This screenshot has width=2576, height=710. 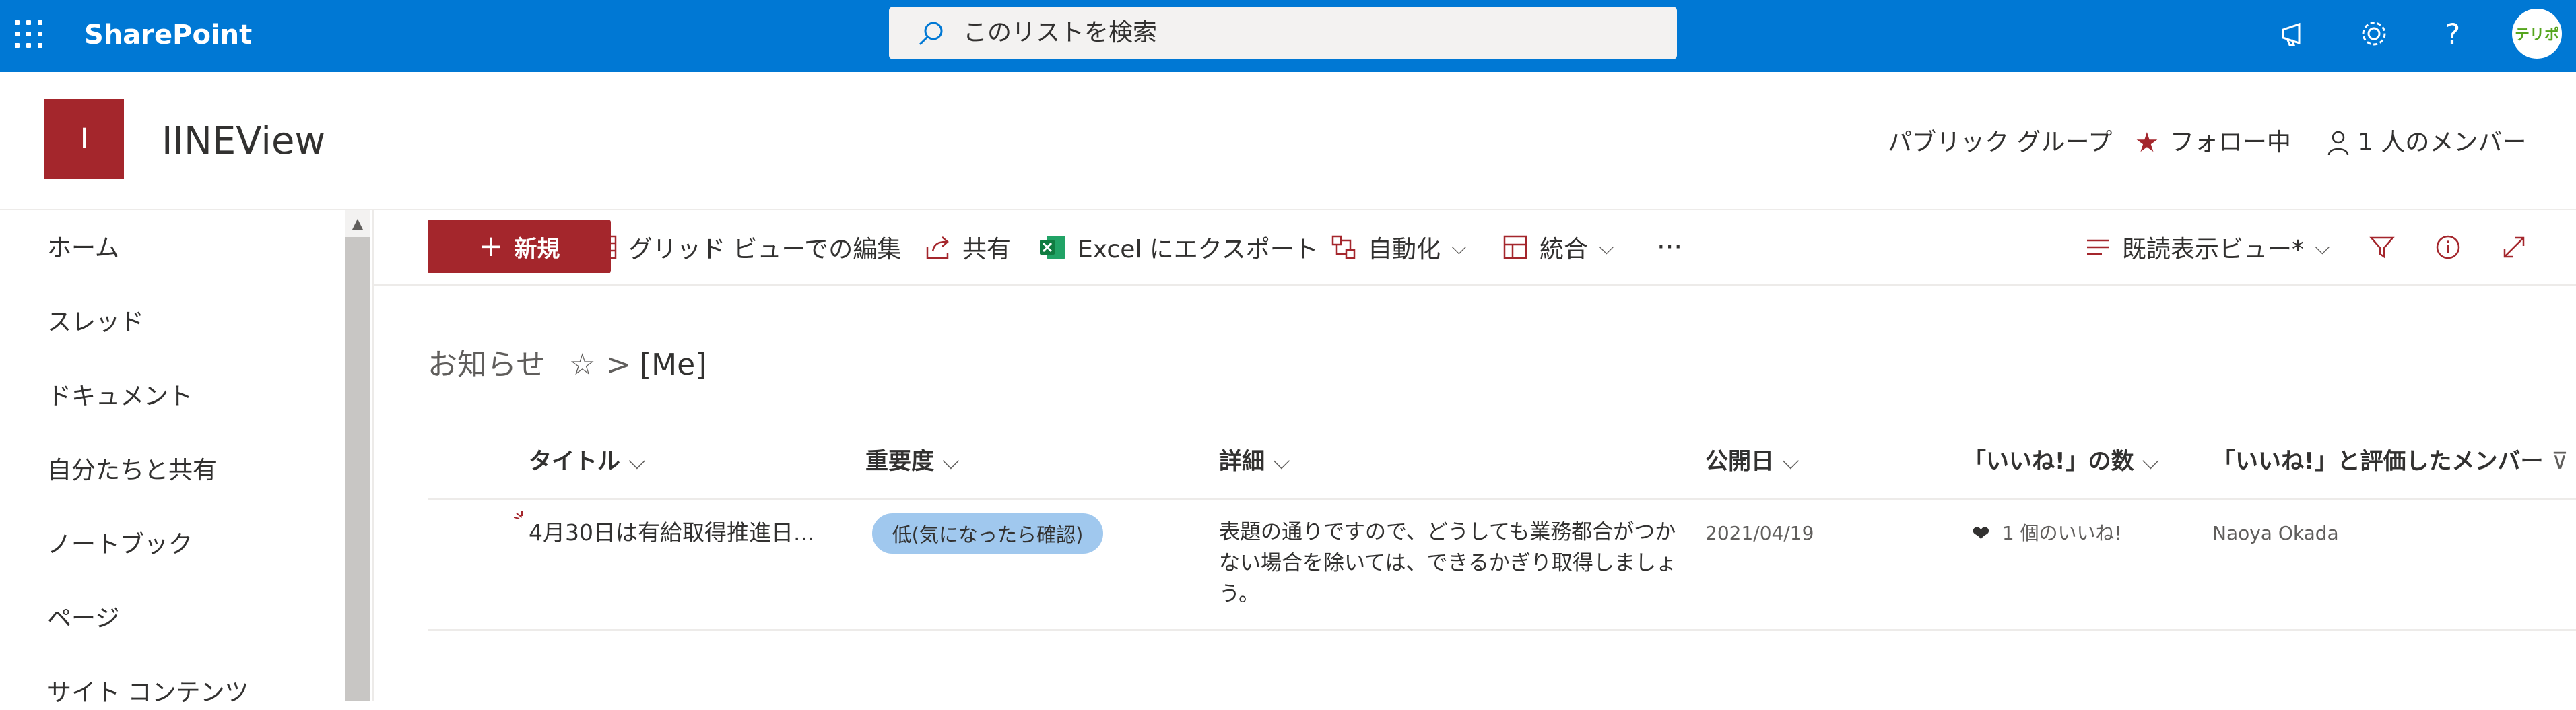 What do you see at coordinates (2275, 533) in the screenshot?
I see `liked-by-member: Naoya Okada` at bounding box center [2275, 533].